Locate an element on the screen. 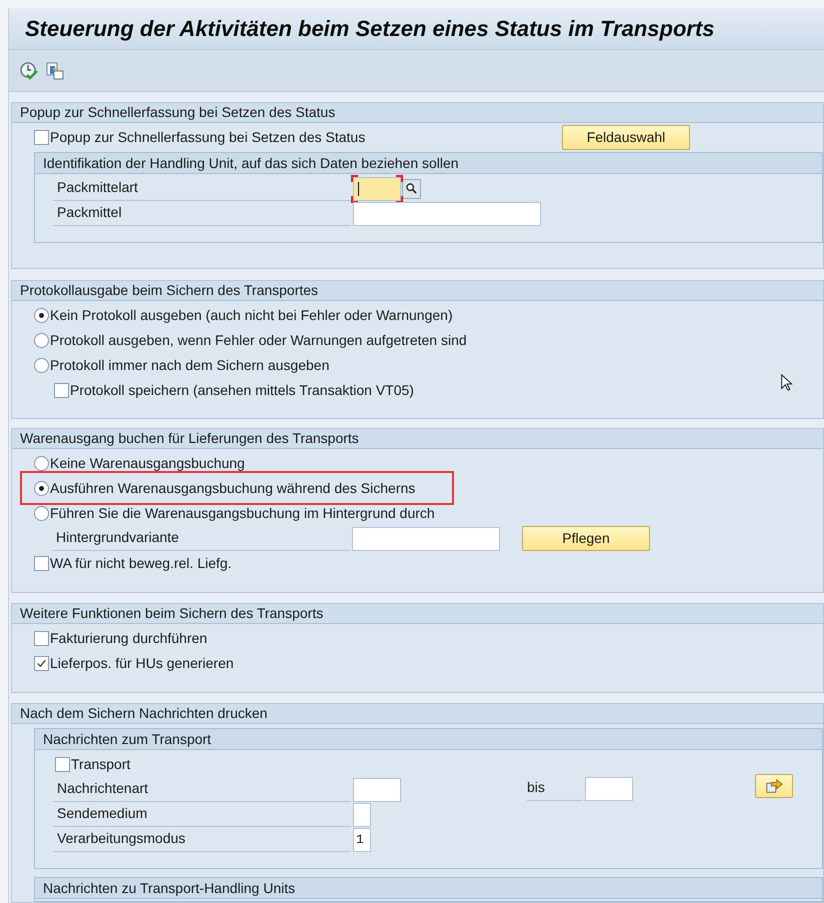 The width and height of the screenshot is (824, 903). section-header: Popup zur Schnellerfassung bei Setzen des Status is located at coordinates (417, 113).